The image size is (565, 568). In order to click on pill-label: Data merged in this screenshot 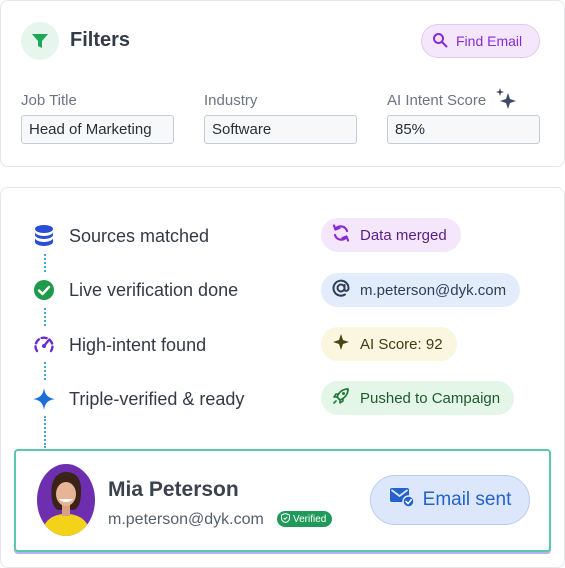, I will do `click(403, 235)`.